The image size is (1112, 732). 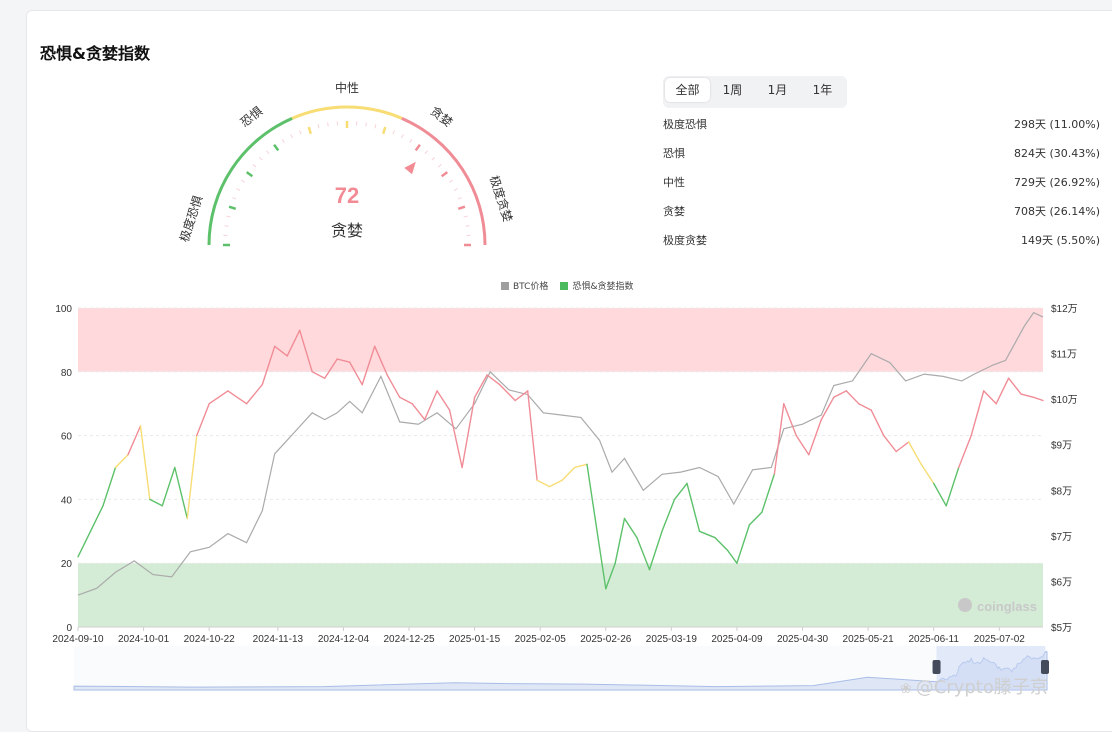 What do you see at coordinates (1007, 606) in the screenshot?
I see `chart-brand: coinglass` at bounding box center [1007, 606].